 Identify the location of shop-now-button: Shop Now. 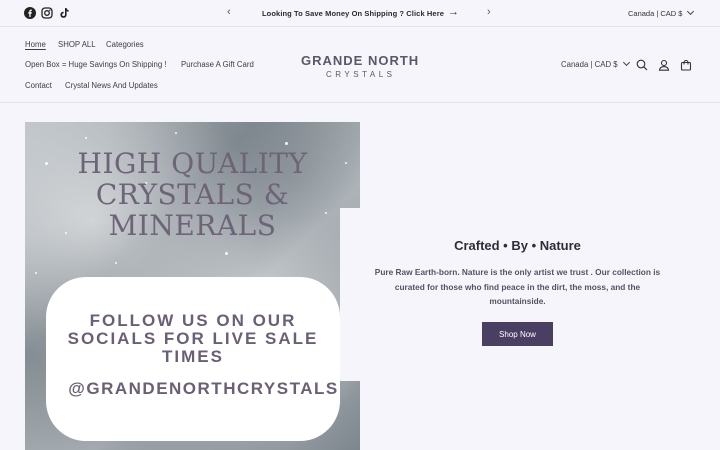
(517, 334).